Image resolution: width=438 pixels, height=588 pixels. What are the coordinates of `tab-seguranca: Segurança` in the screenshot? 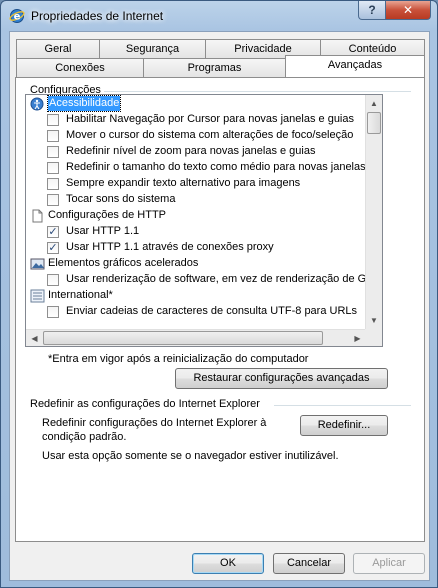 It's located at (152, 48).